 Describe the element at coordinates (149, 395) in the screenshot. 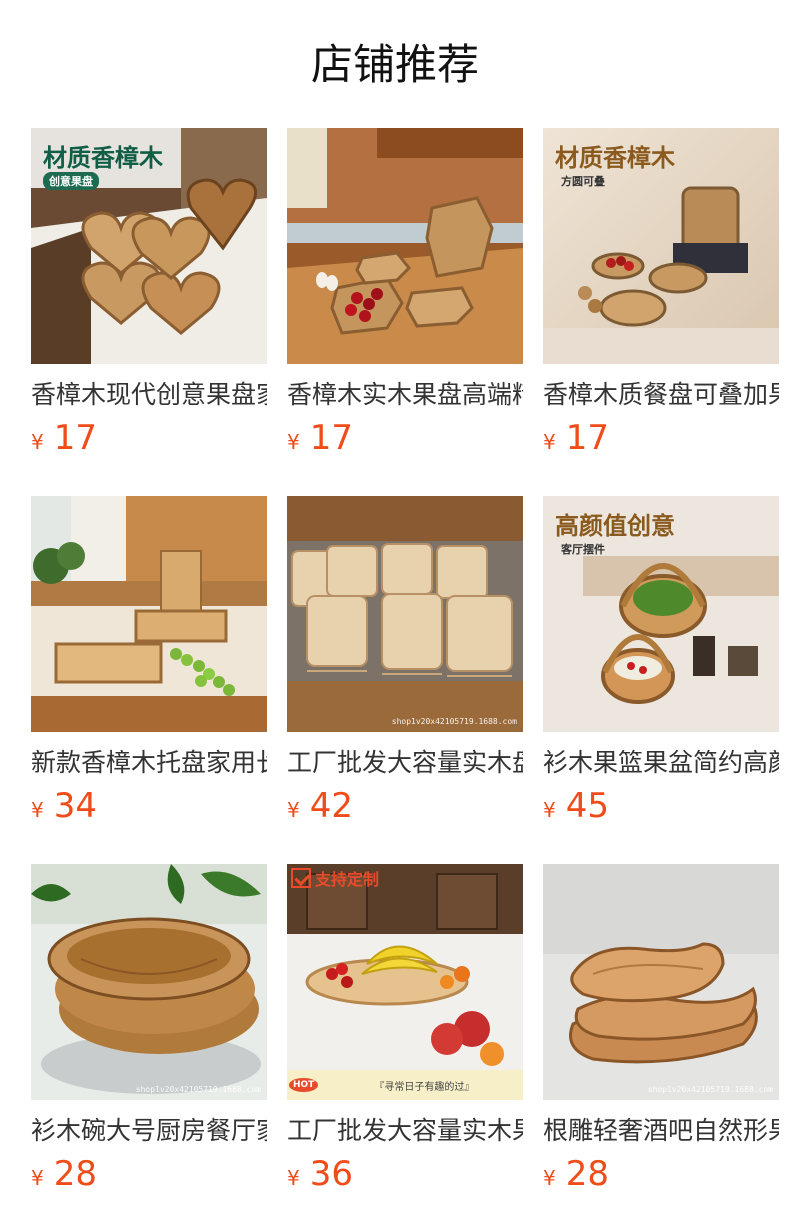

I see `product-name: 香樟木现代创意果盘家用` at that location.